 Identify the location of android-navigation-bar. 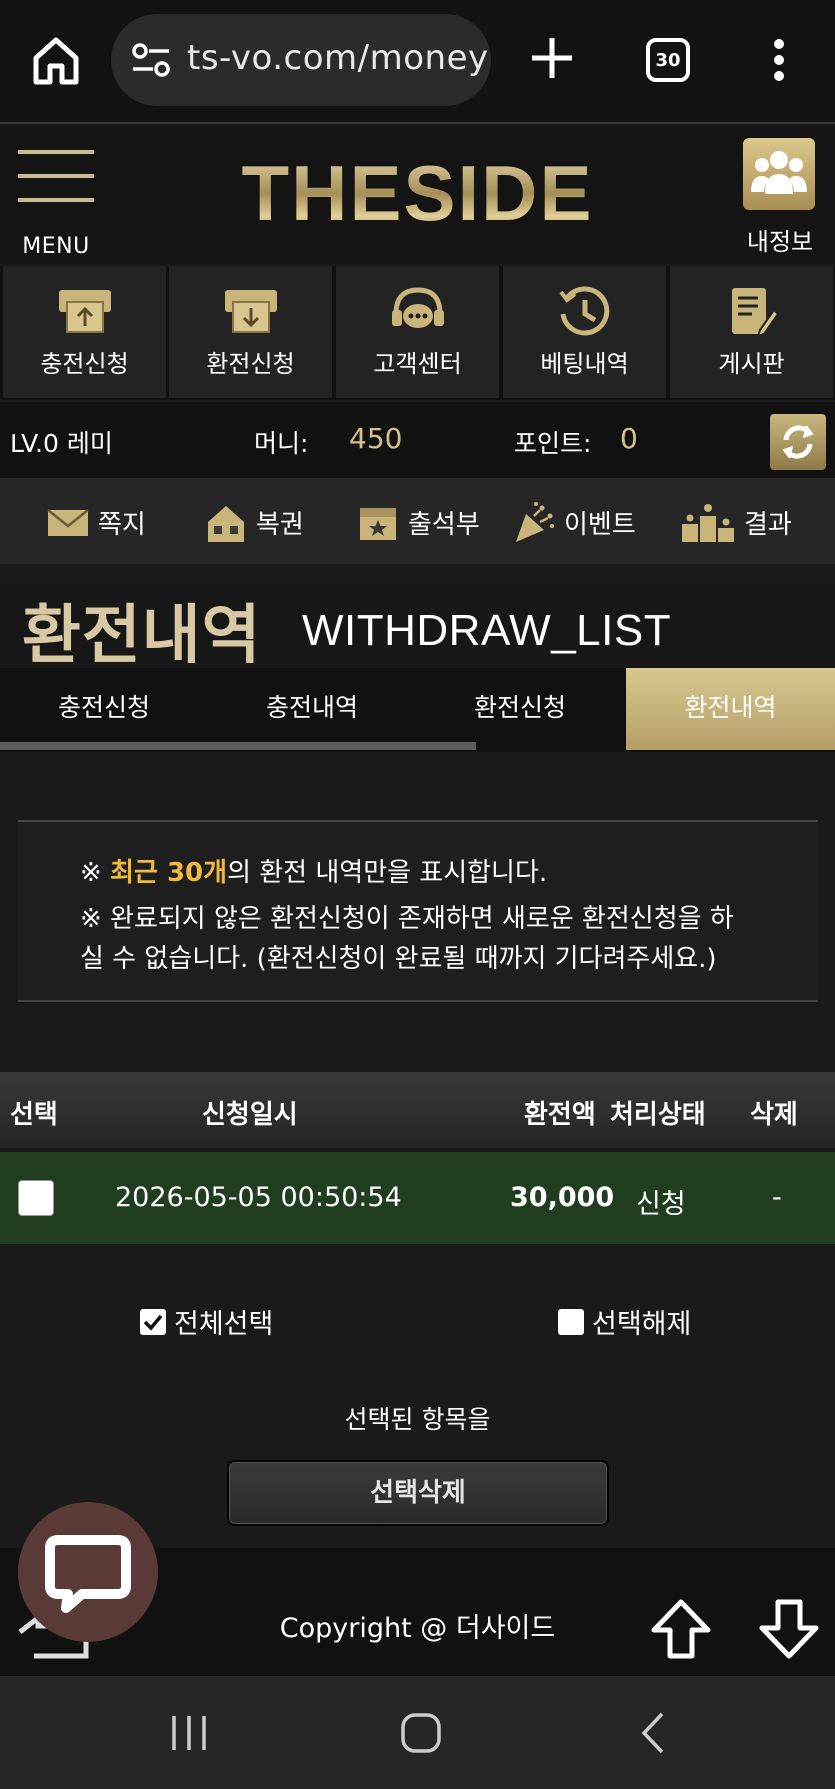
(417, 1732).